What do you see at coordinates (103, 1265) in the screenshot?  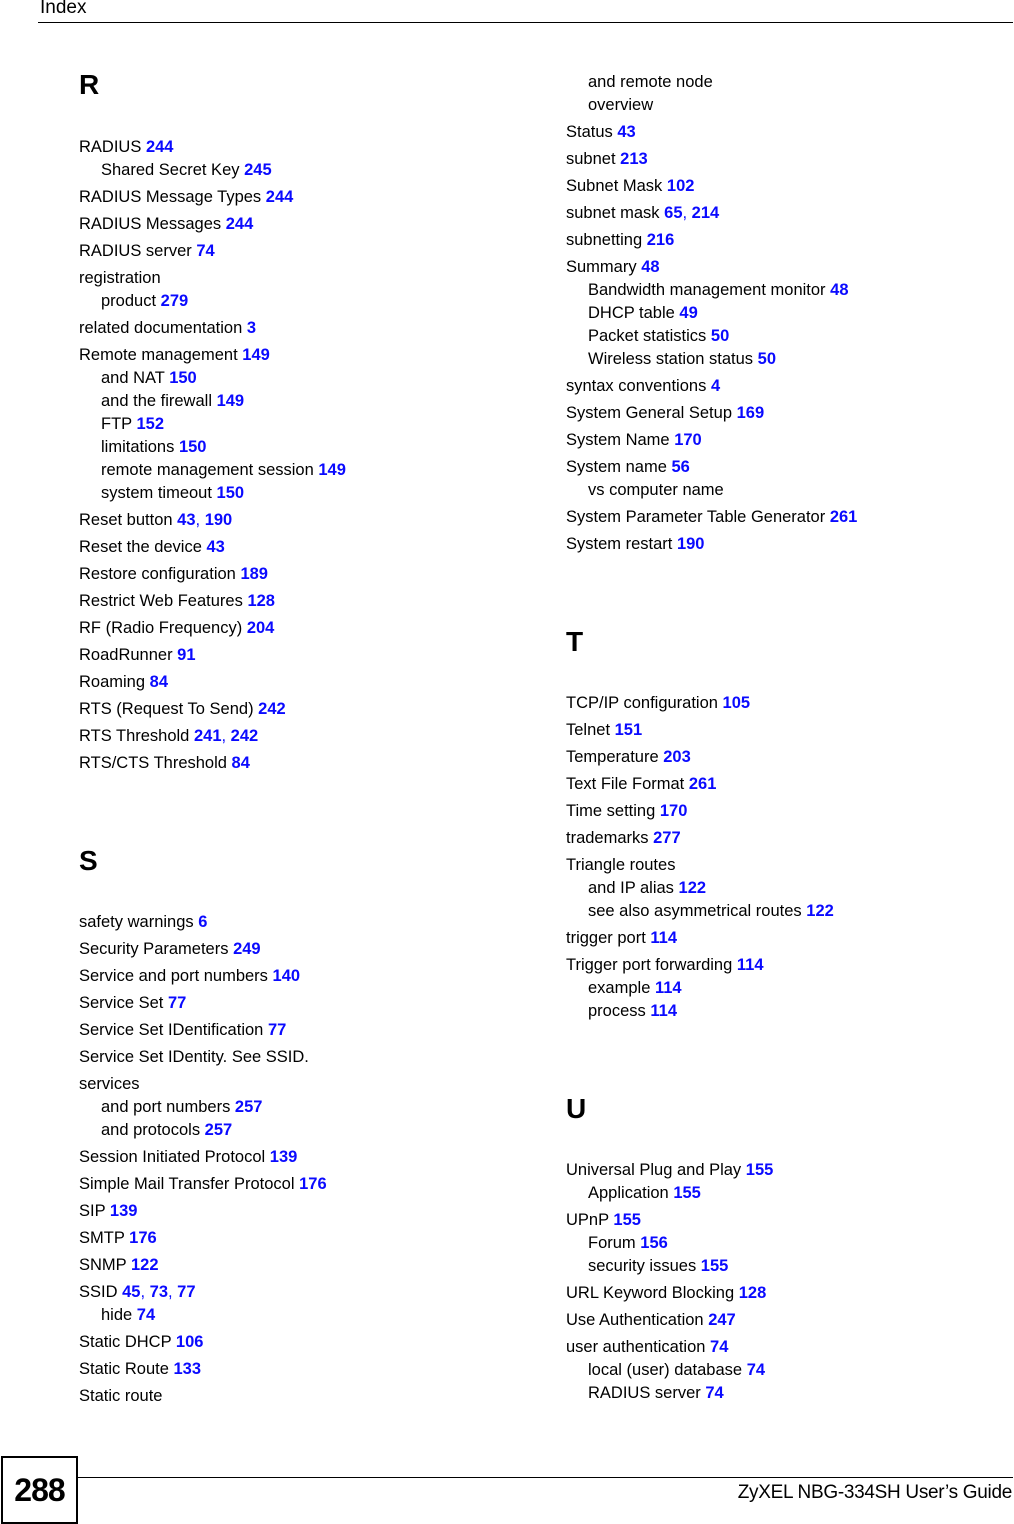 I see `index-term: SNMP` at bounding box center [103, 1265].